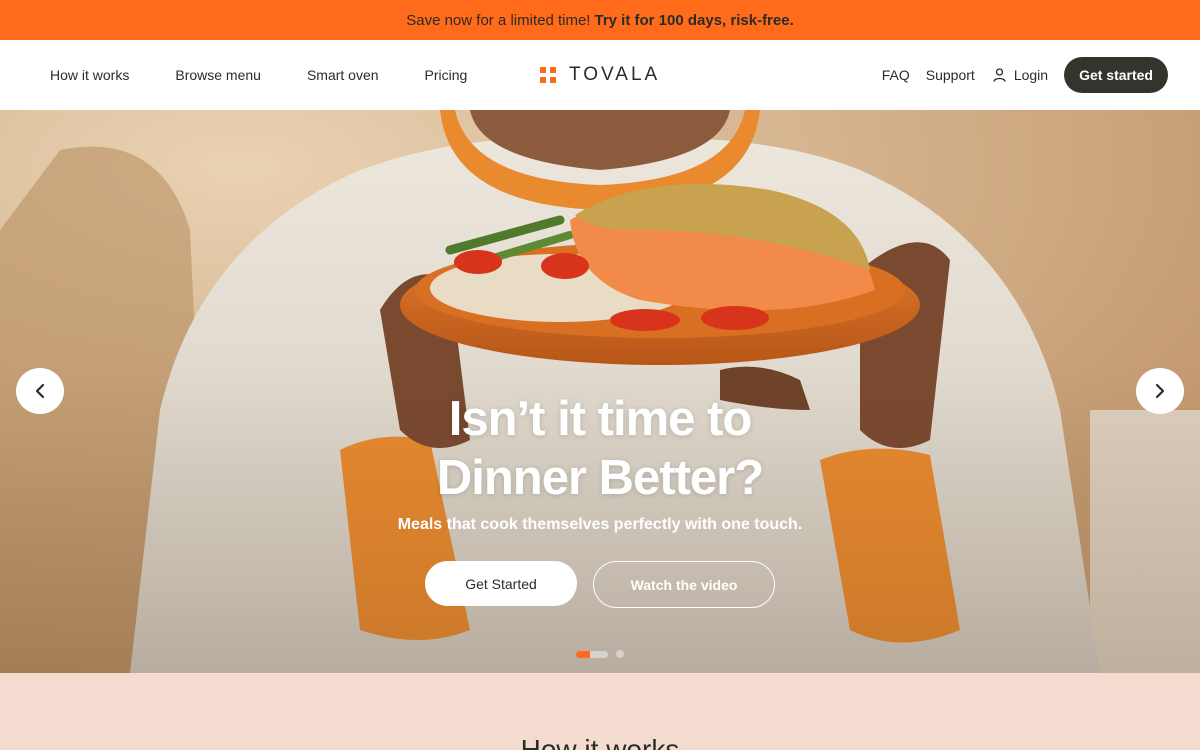 The width and height of the screenshot is (1200, 750). Describe the element at coordinates (684, 584) in the screenshot. I see `watch-video-button: Watch the video` at that location.